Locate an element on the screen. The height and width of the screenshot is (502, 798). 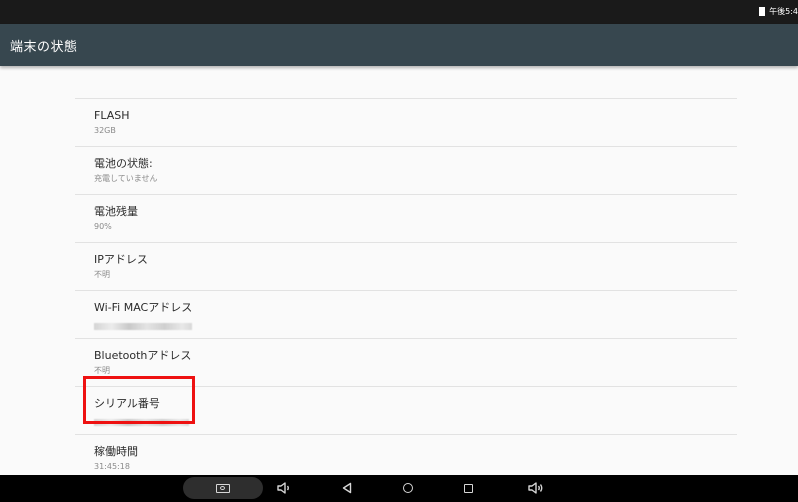
list-item-battery-status: 電池の状態: 充電していません is located at coordinates (406, 171).